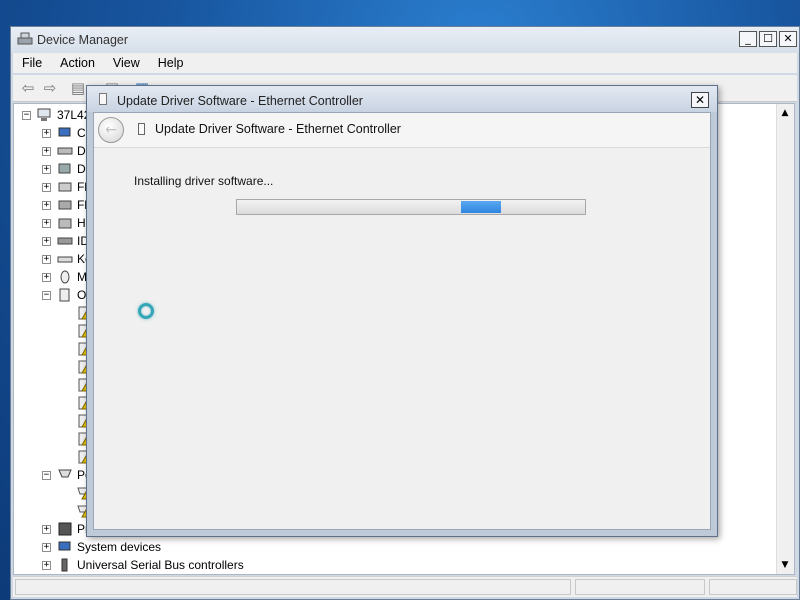  Describe the element at coordinates (81, 133) in the screenshot. I see `tree-label: C` at that location.